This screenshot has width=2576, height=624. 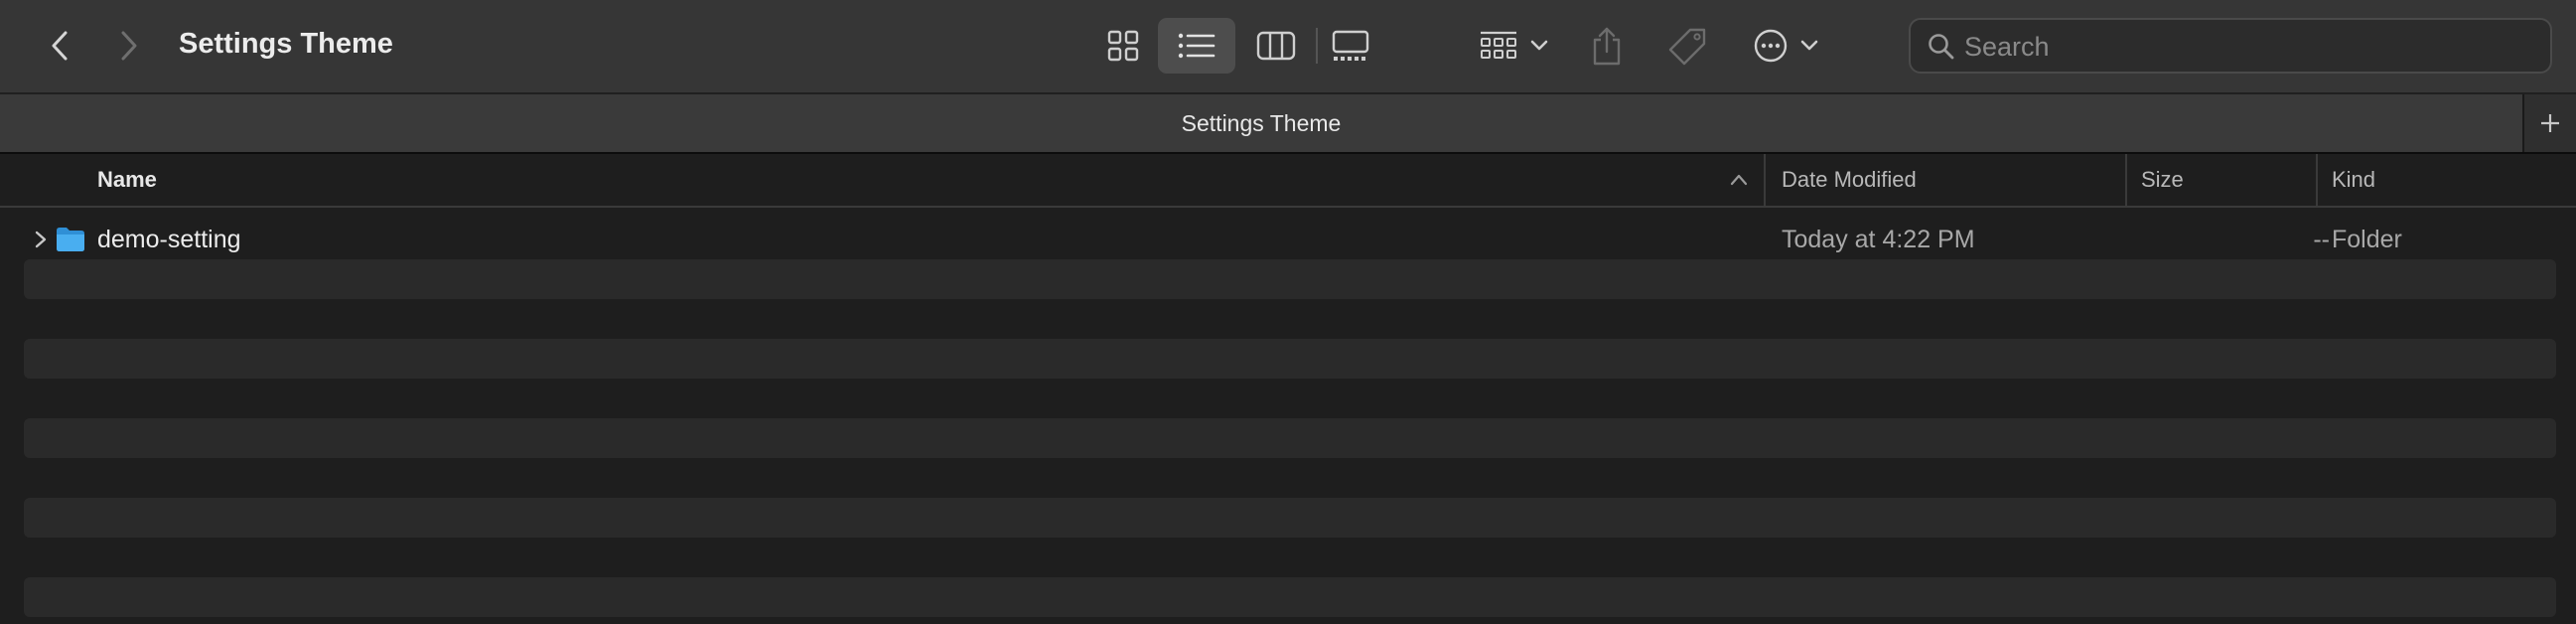 I want to click on tag-icon, so click(x=1687, y=47).